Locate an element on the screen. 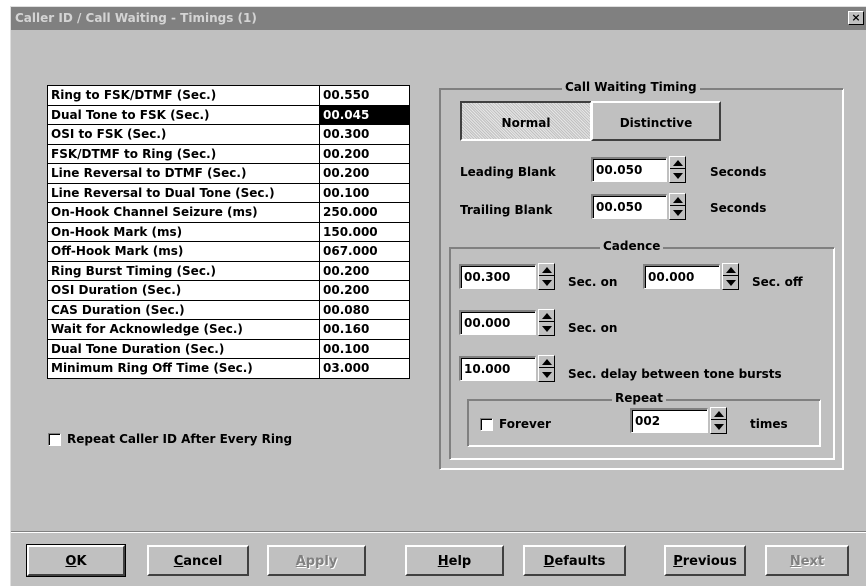  trailing-blank-spinner is located at coordinates (677, 206).